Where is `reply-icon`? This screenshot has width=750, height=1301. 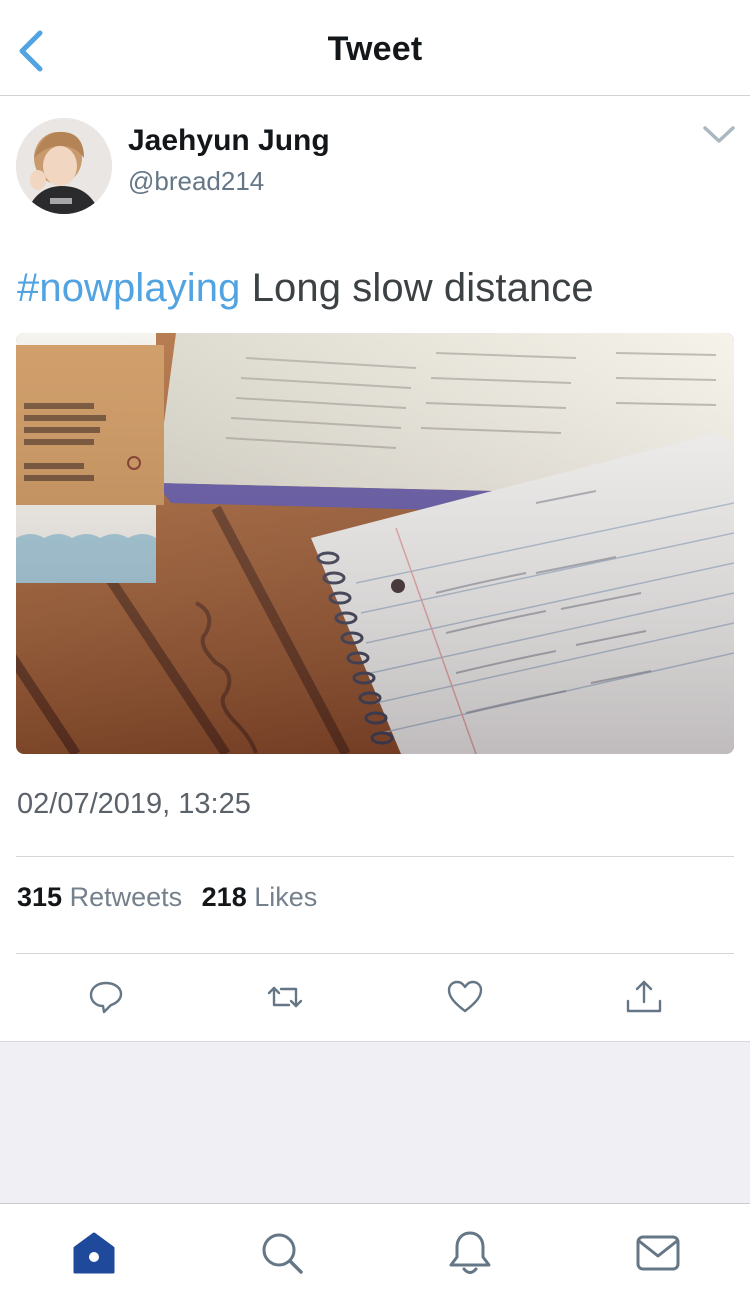 reply-icon is located at coordinates (106, 997).